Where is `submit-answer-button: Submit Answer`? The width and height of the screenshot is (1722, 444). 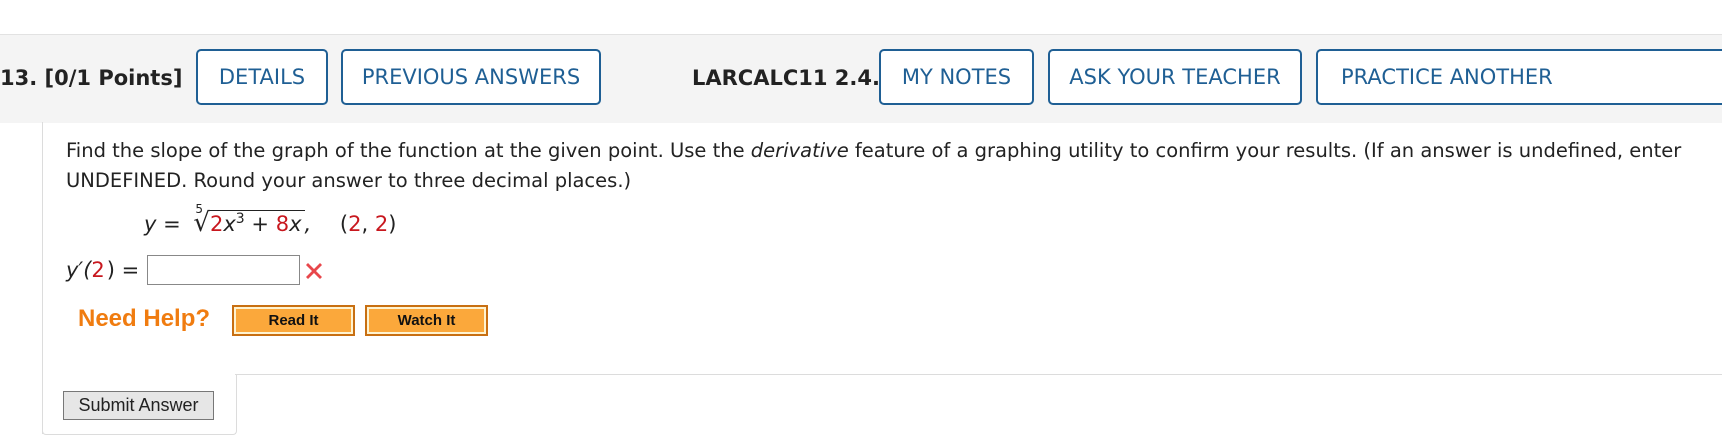
submit-answer-button: Submit Answer is located at coordinates (138, 405).